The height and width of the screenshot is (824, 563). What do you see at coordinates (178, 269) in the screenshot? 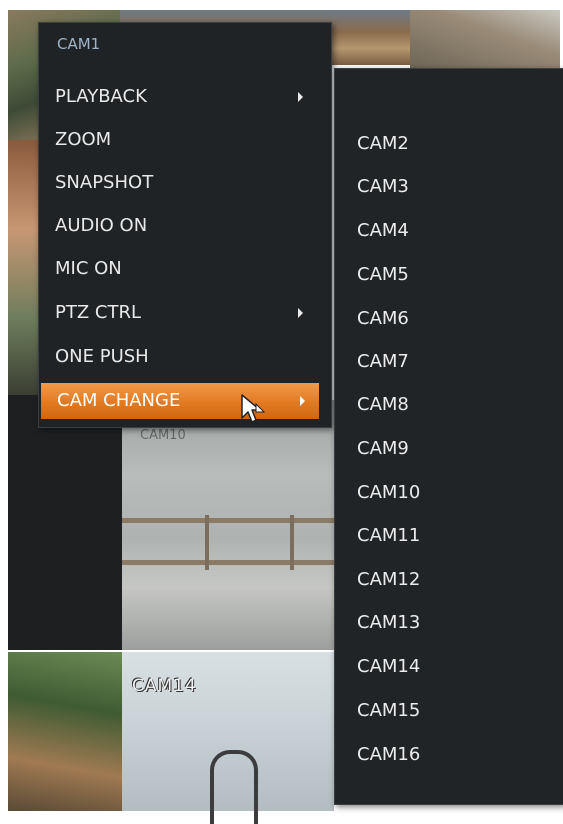
I see `menu-item-mic-on: MIC ON` at bounding box center [178, 269].